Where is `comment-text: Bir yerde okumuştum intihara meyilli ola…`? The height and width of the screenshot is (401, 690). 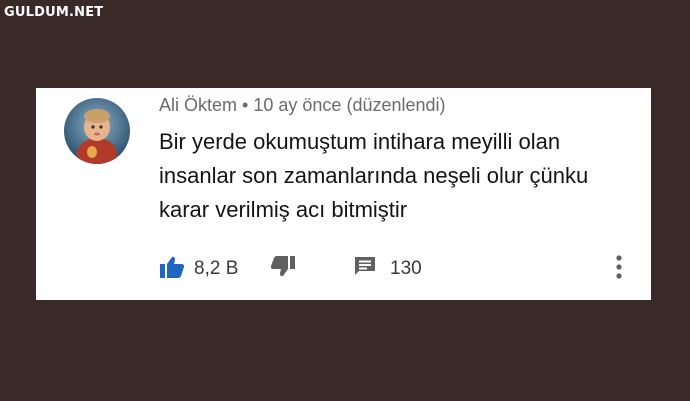 comment-text: Bir yerde okumuştum intihara meyilli ola… is located at coordinates (374, 175).